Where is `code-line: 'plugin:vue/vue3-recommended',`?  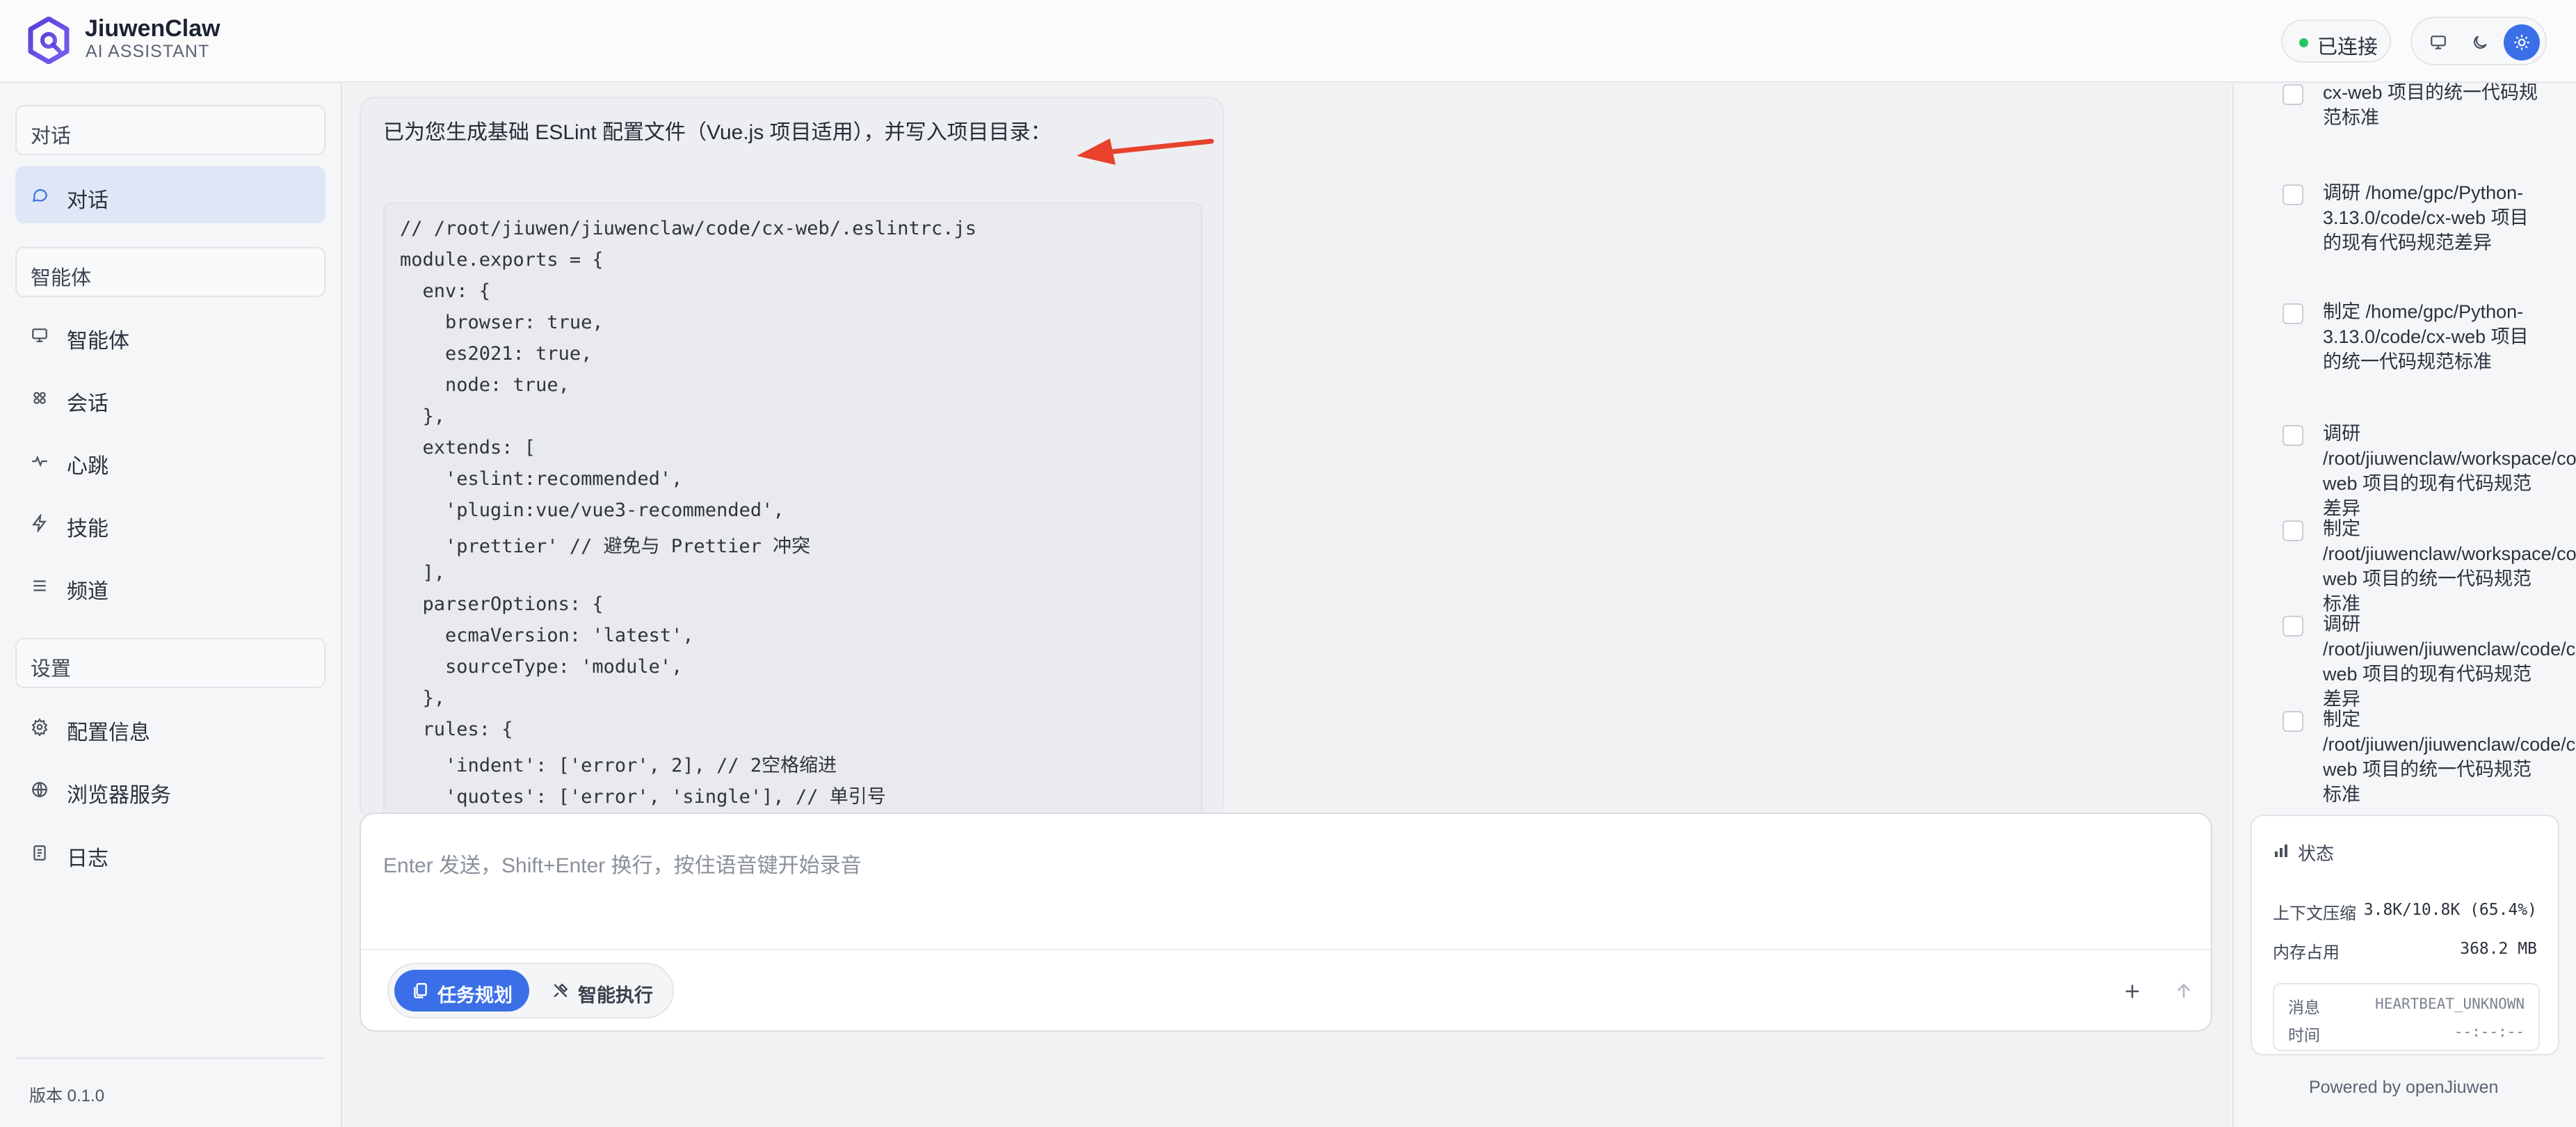
code-line: 'plugin:vue/vue3-recommended', is located at coordinates (592, 510).